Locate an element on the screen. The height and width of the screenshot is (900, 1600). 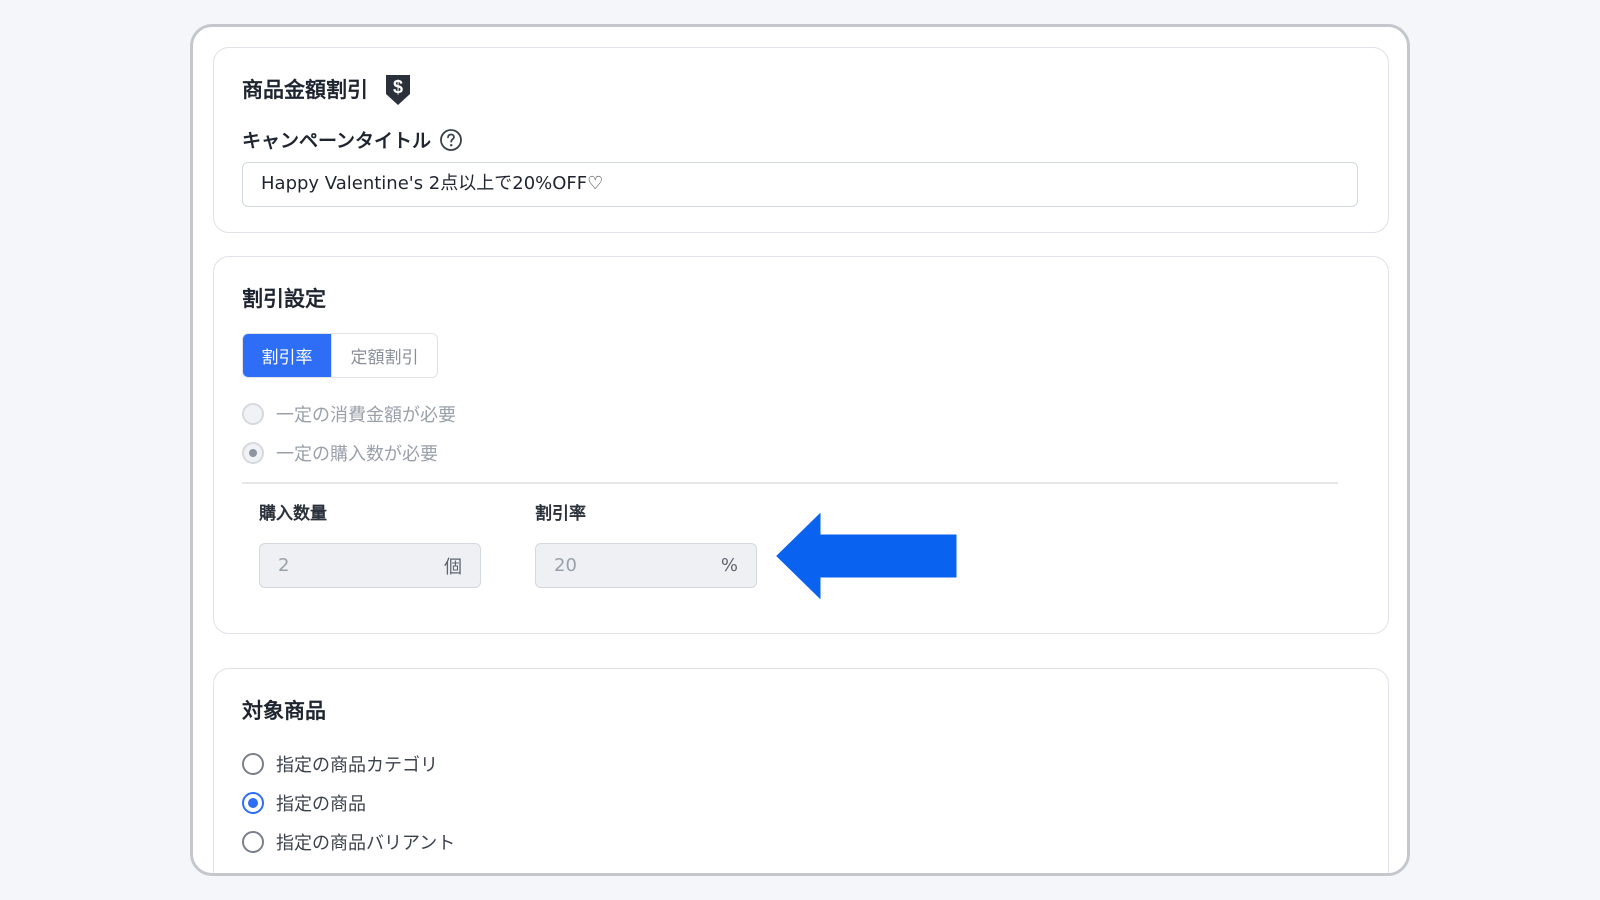
target-option-category-label: 指定の商品カテゴリ is located at coordinates (357, 765).